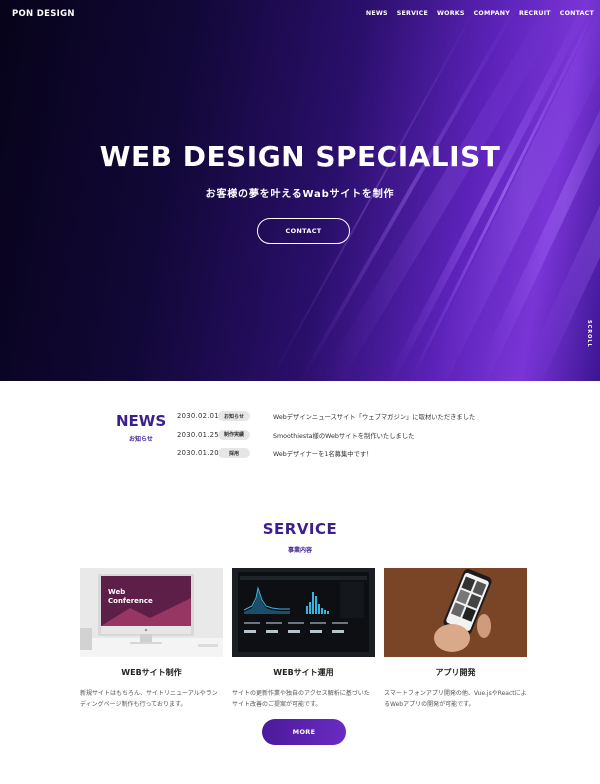 This screenshot has height=784, width=600. What do you see at coordinates (577, 13) in the screenshot?
I see `nav-contact: CONTACT` at bounding box center [577, 13].